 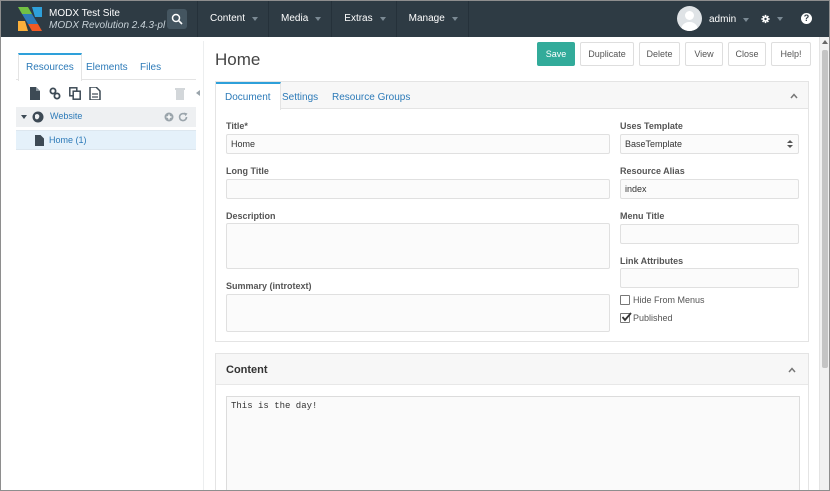 What do you see at coordinates (180, 93) in the screenshot?
I see `trash-icon` at bounding box center [180, 93].